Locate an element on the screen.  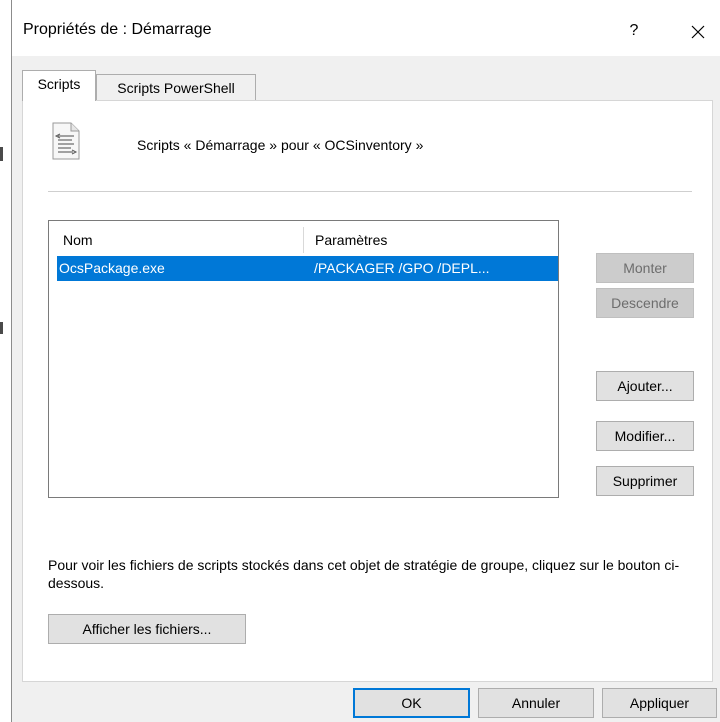
script-document-icon is located at coordinates (66, 141).